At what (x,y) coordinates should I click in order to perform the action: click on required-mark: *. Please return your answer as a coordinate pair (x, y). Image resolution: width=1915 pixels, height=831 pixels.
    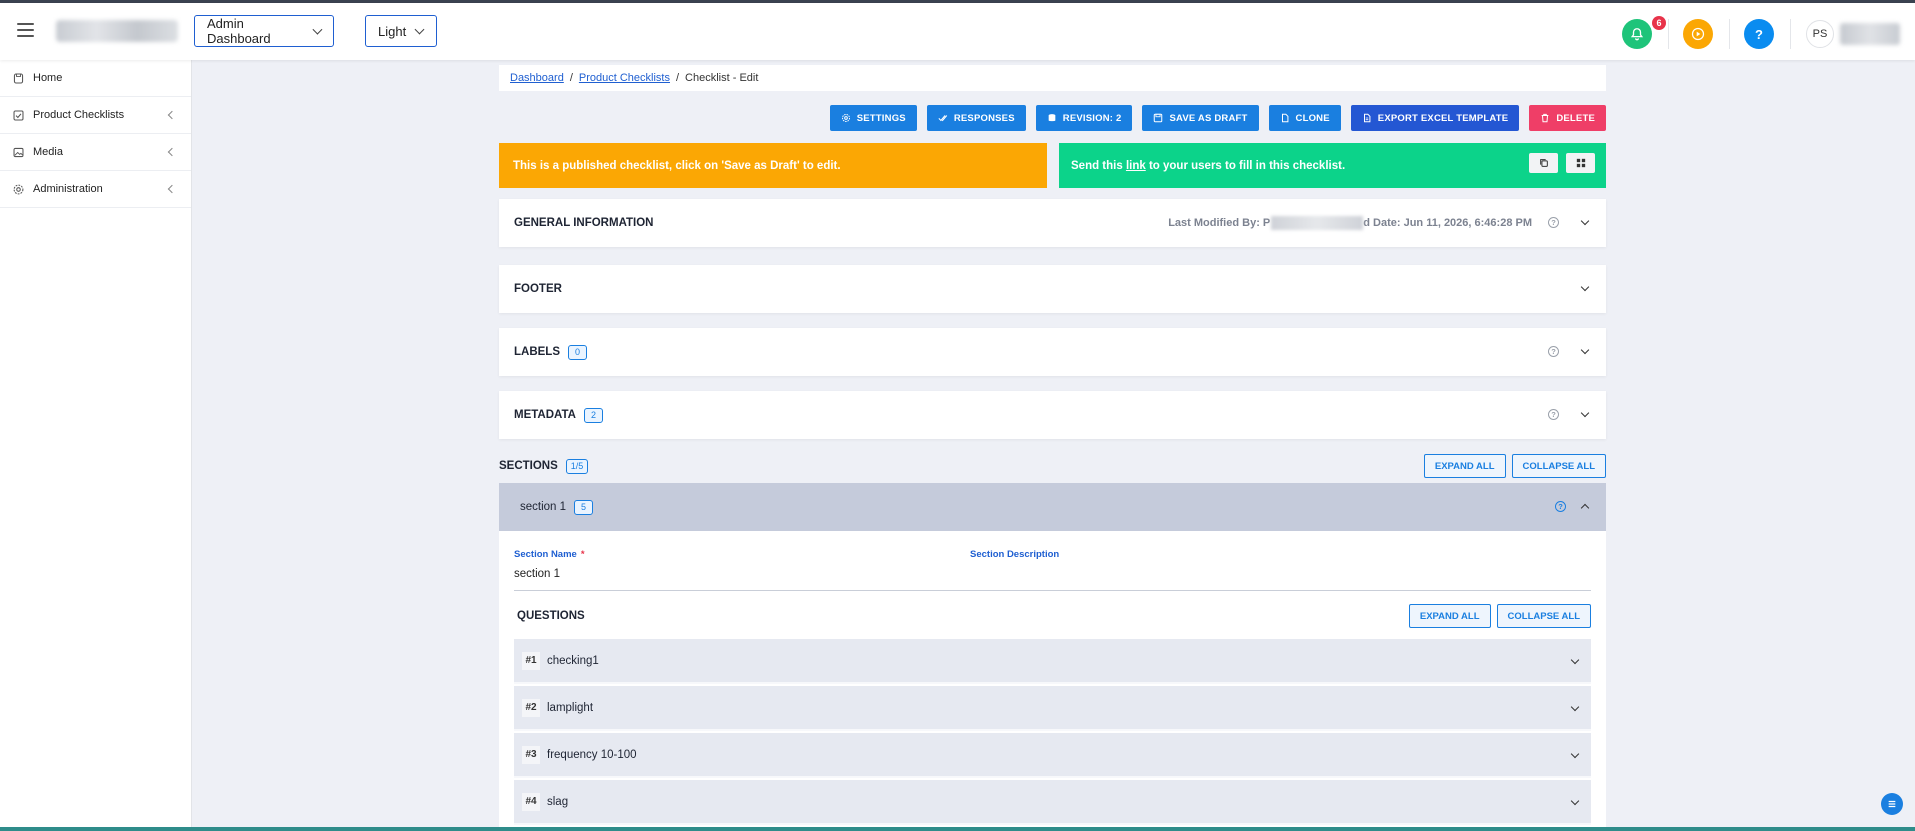
    Looking at the image, I should click on (582, 554).